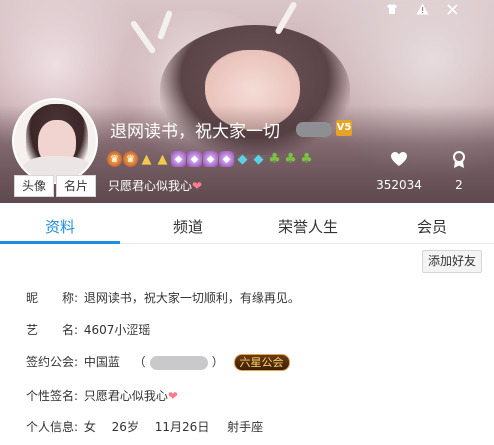  I want to click on personal-label: 个人信息:, so click(52, 427).